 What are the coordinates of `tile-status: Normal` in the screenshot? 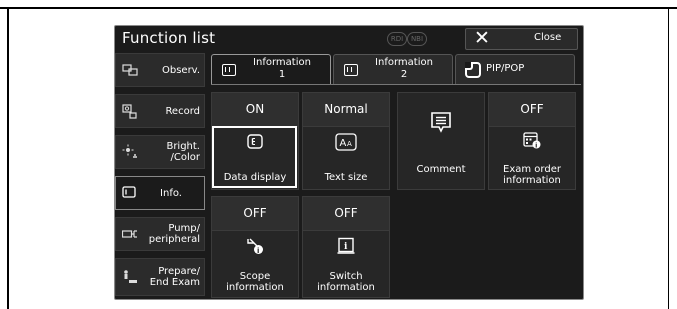 It's located at (346, 110).